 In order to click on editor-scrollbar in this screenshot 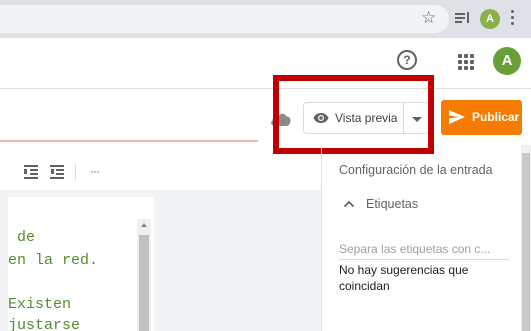, I will do `click(144, 275)`.